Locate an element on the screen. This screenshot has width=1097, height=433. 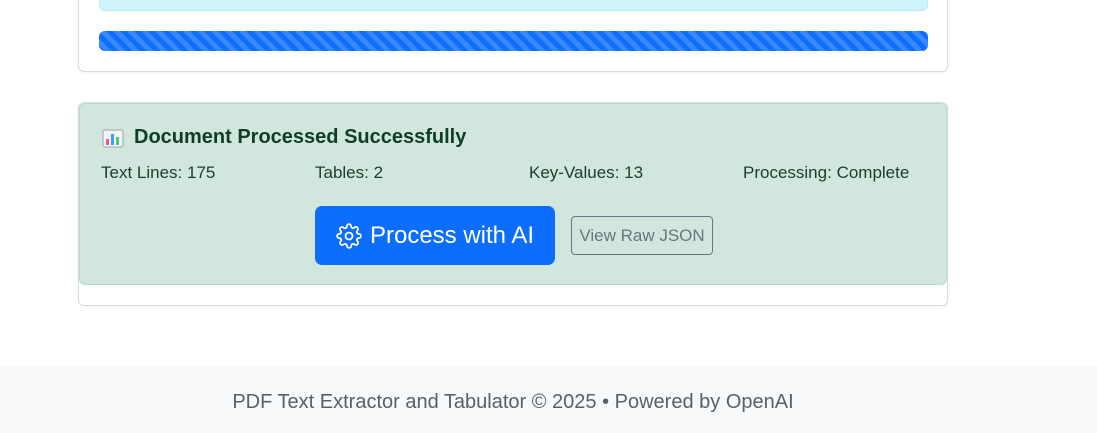
progress-bar-fill is located at coordinates (513, 41).